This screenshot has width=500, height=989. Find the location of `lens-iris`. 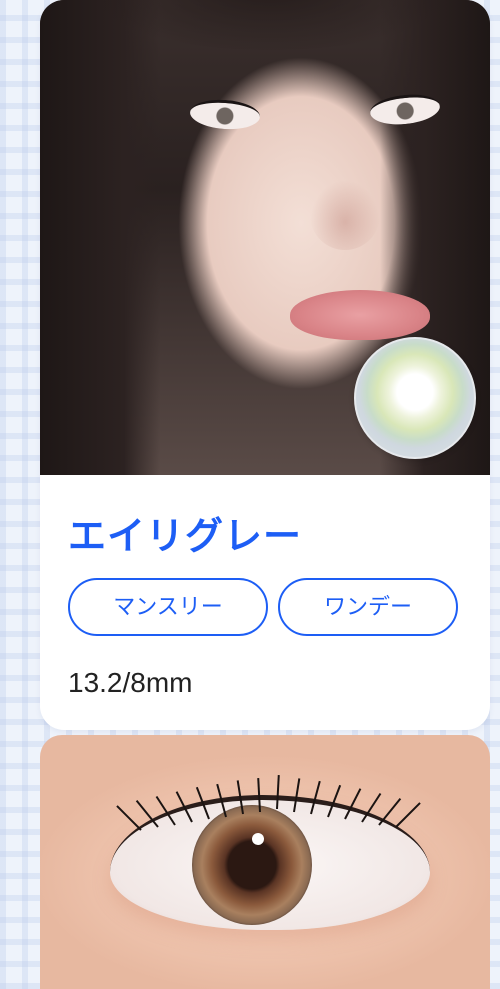

lens-iris is located at coordinates (252, 865).